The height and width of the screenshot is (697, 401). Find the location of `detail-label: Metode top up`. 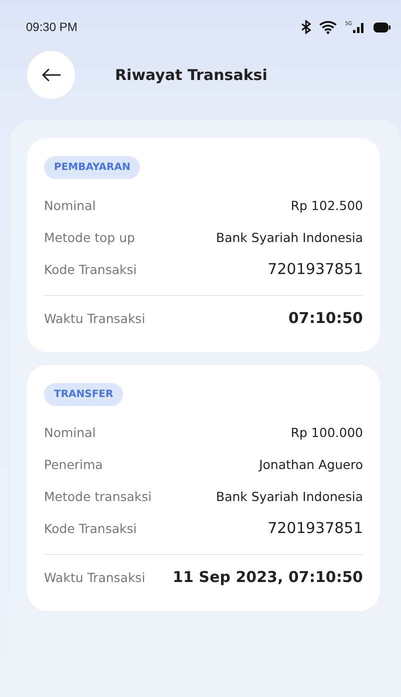

detail-label: Metode top up is located at coordinates (89, 237).